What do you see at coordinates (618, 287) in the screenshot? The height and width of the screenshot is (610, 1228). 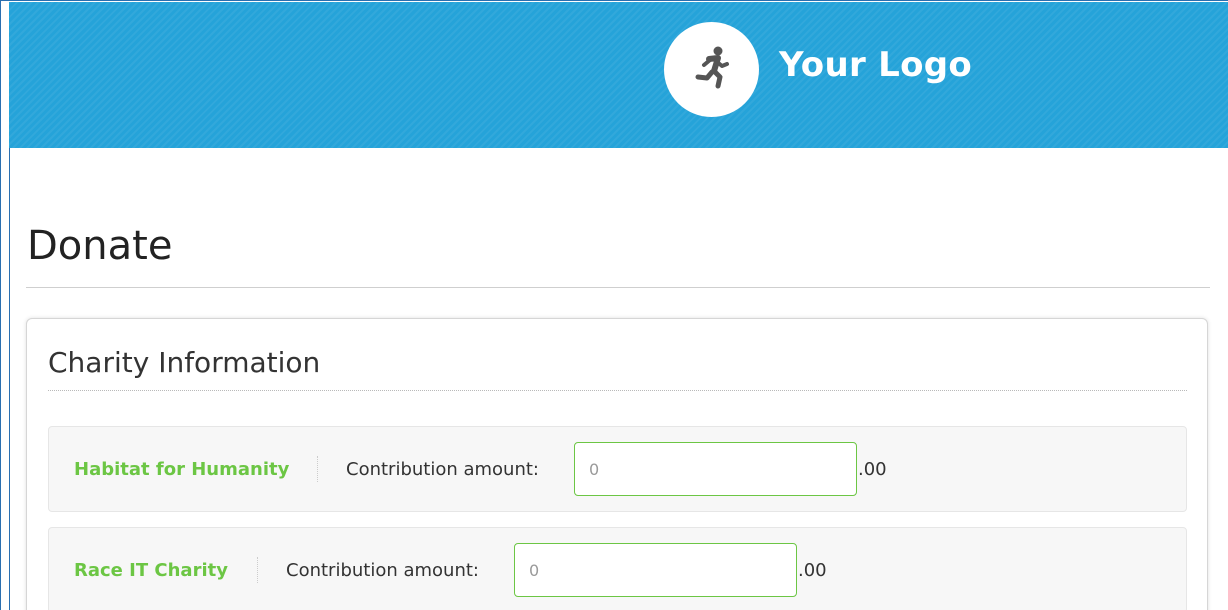 I see `title-divider` at bounding box center [618, 287].